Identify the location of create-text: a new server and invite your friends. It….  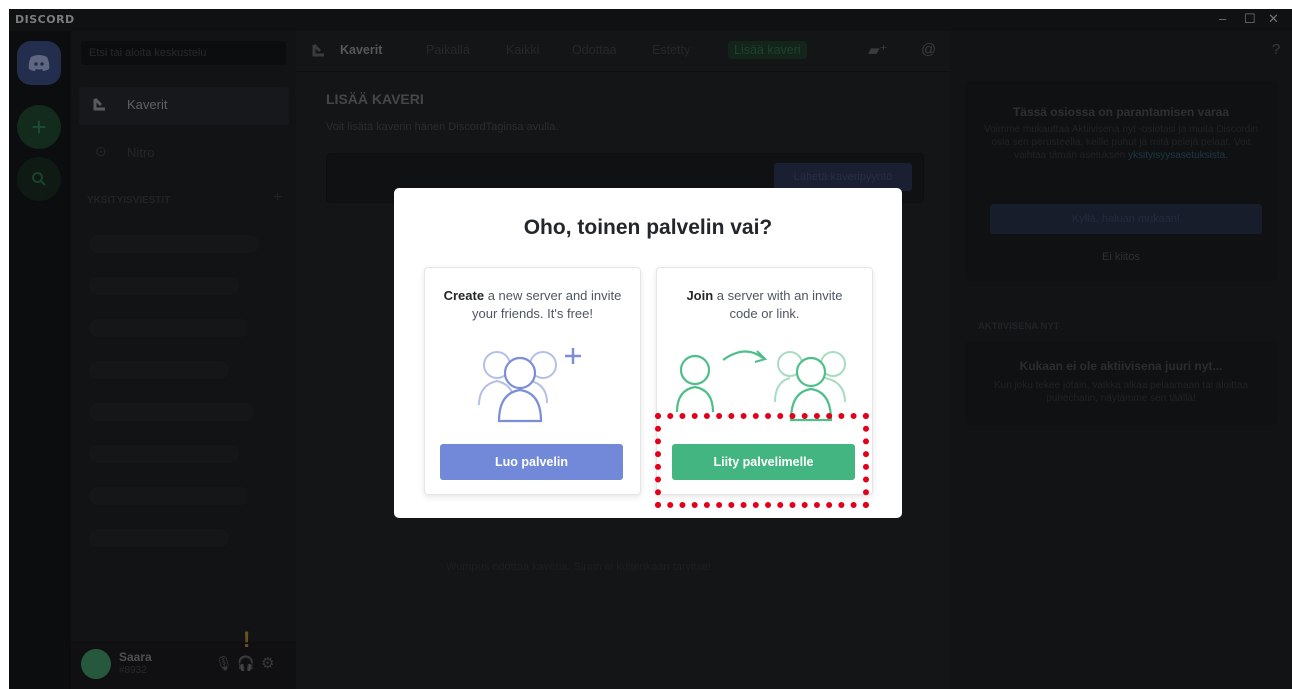
(547, 304).